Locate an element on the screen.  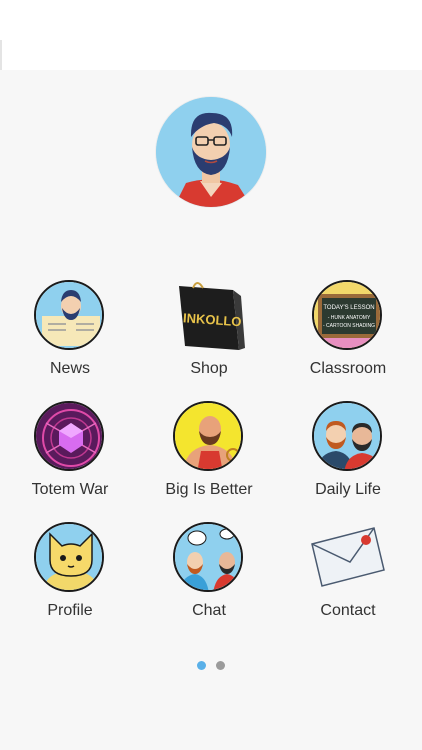
crystal-icon is located at coordinates (69, 436).